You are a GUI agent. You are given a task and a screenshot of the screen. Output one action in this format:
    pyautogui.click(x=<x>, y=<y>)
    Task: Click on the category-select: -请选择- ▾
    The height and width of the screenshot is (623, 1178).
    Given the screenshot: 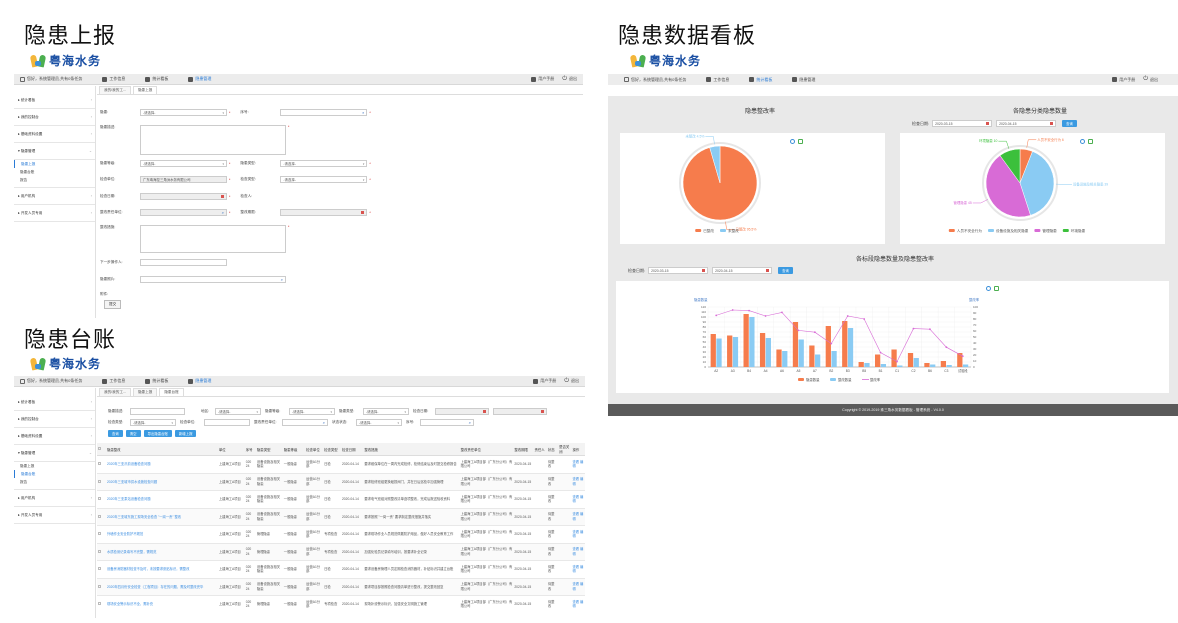 What is the action you would take?
    pyautogui.click(x=183, y=112)
    